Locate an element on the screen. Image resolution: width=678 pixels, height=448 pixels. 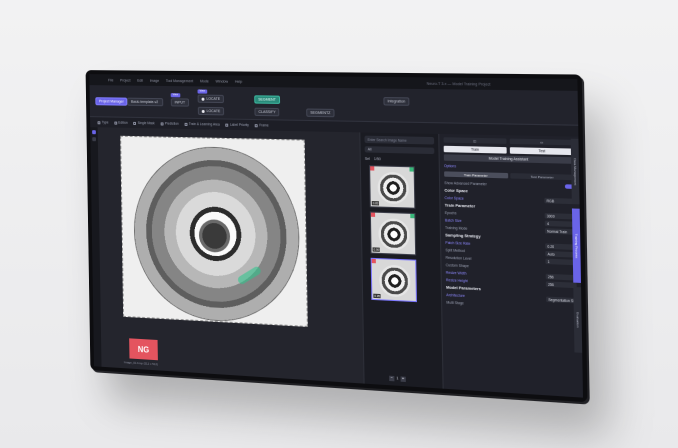
menu-window: Window is located at coordinates (222, 81).